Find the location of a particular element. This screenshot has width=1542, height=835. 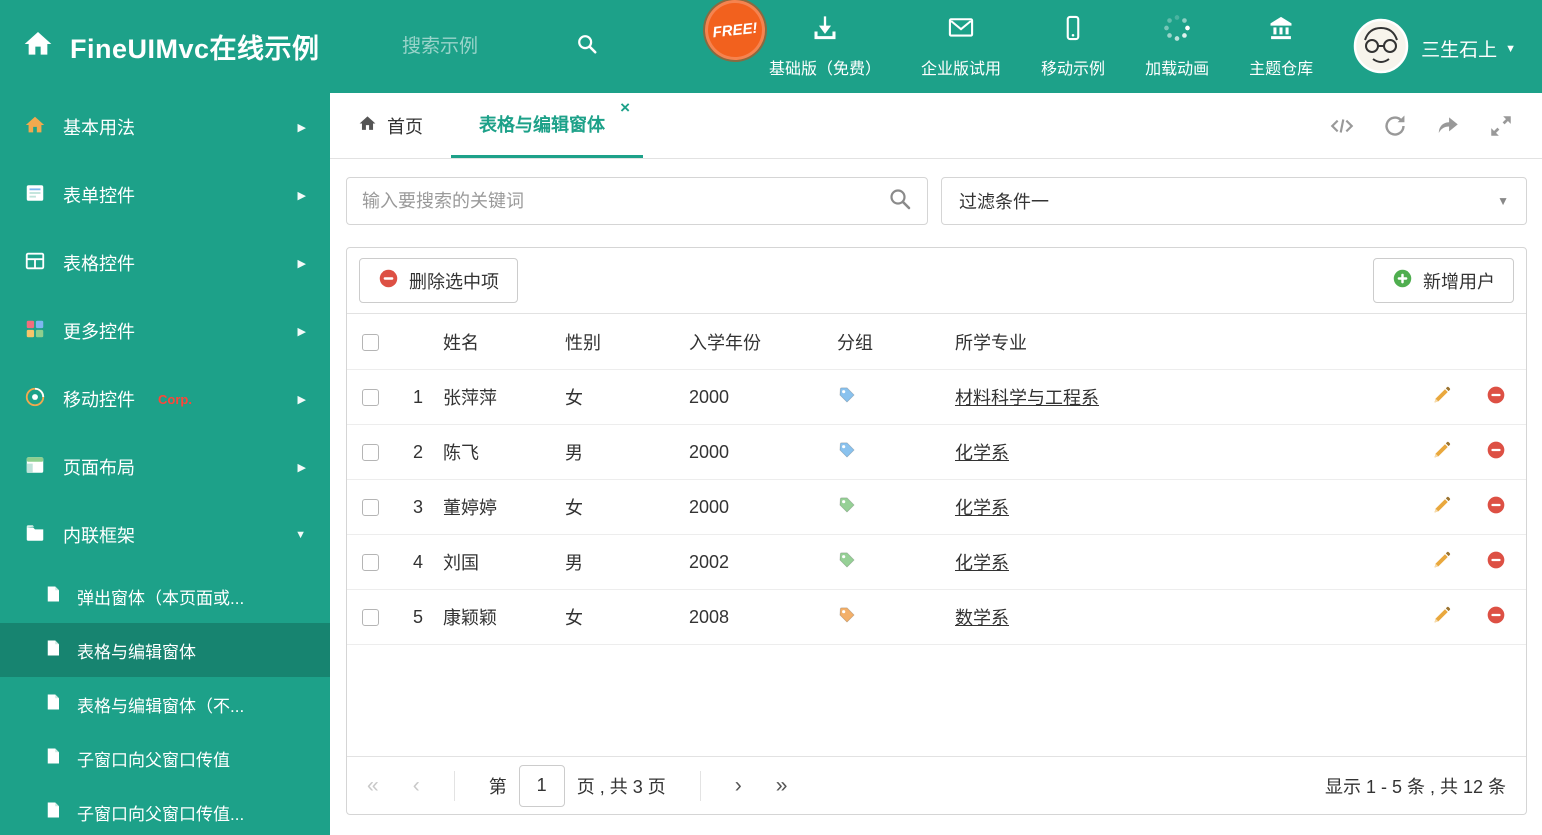

pencil-icon is located at coordinates (1442, 449).